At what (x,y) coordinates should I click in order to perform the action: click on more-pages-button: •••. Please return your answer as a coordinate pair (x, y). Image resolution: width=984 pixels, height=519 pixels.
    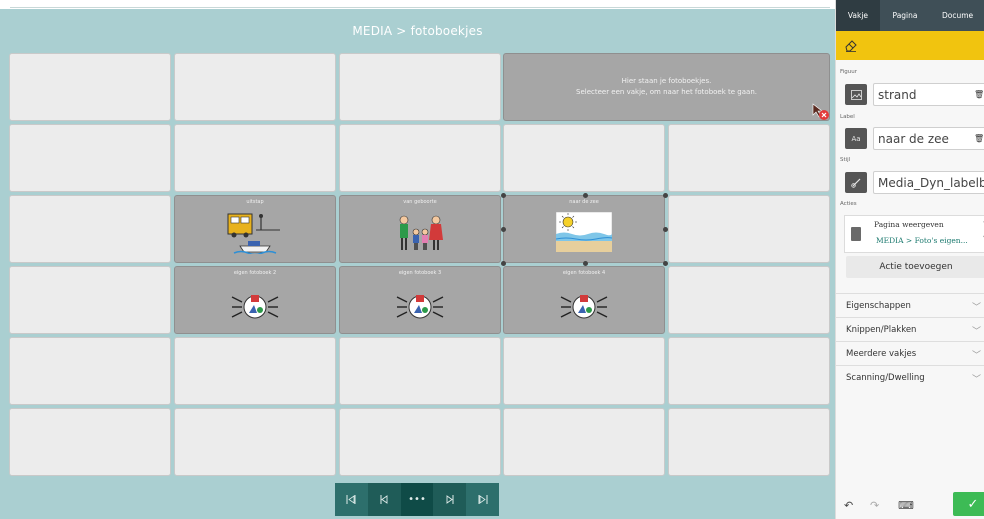
    Looking at the image, I should click on (417, 499).